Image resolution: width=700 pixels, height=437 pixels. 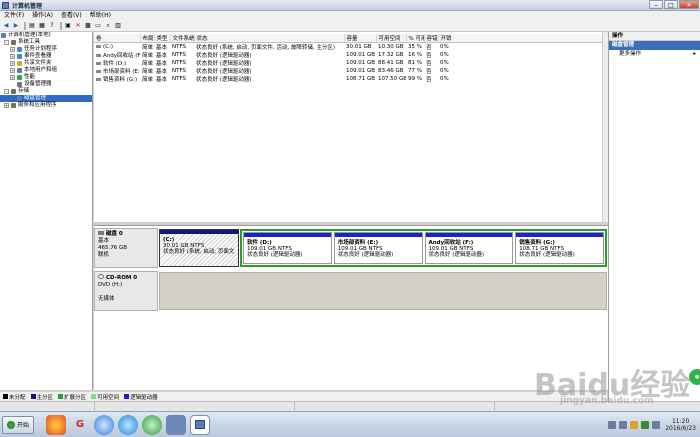 What do you see at coordinates (162, 71) in the screenshot?
I see `table-cell: 基本` at bounding box center [162, 71].